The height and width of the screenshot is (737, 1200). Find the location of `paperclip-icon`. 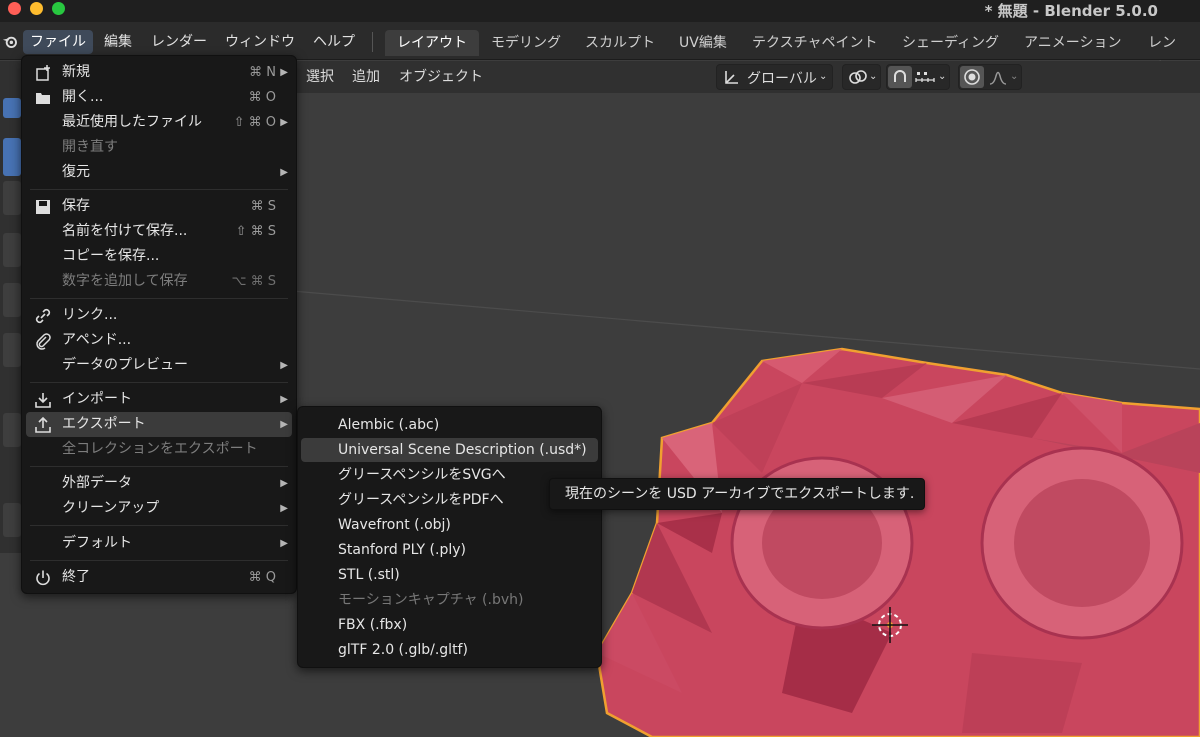

paperclip-icon is located at coordinates (43, 341).